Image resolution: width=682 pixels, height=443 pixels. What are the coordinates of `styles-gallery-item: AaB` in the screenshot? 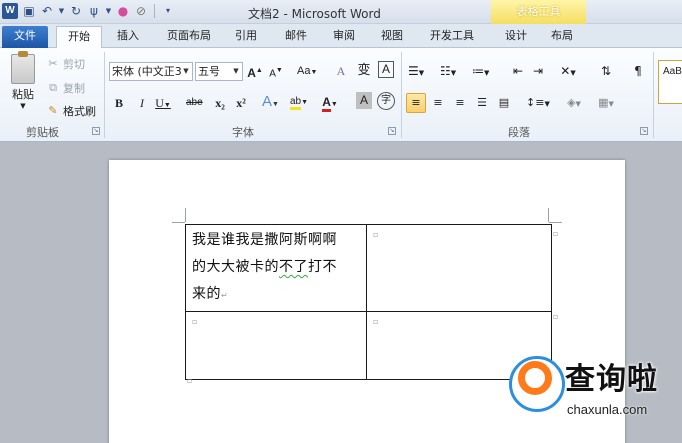 It's located at (670, 82).